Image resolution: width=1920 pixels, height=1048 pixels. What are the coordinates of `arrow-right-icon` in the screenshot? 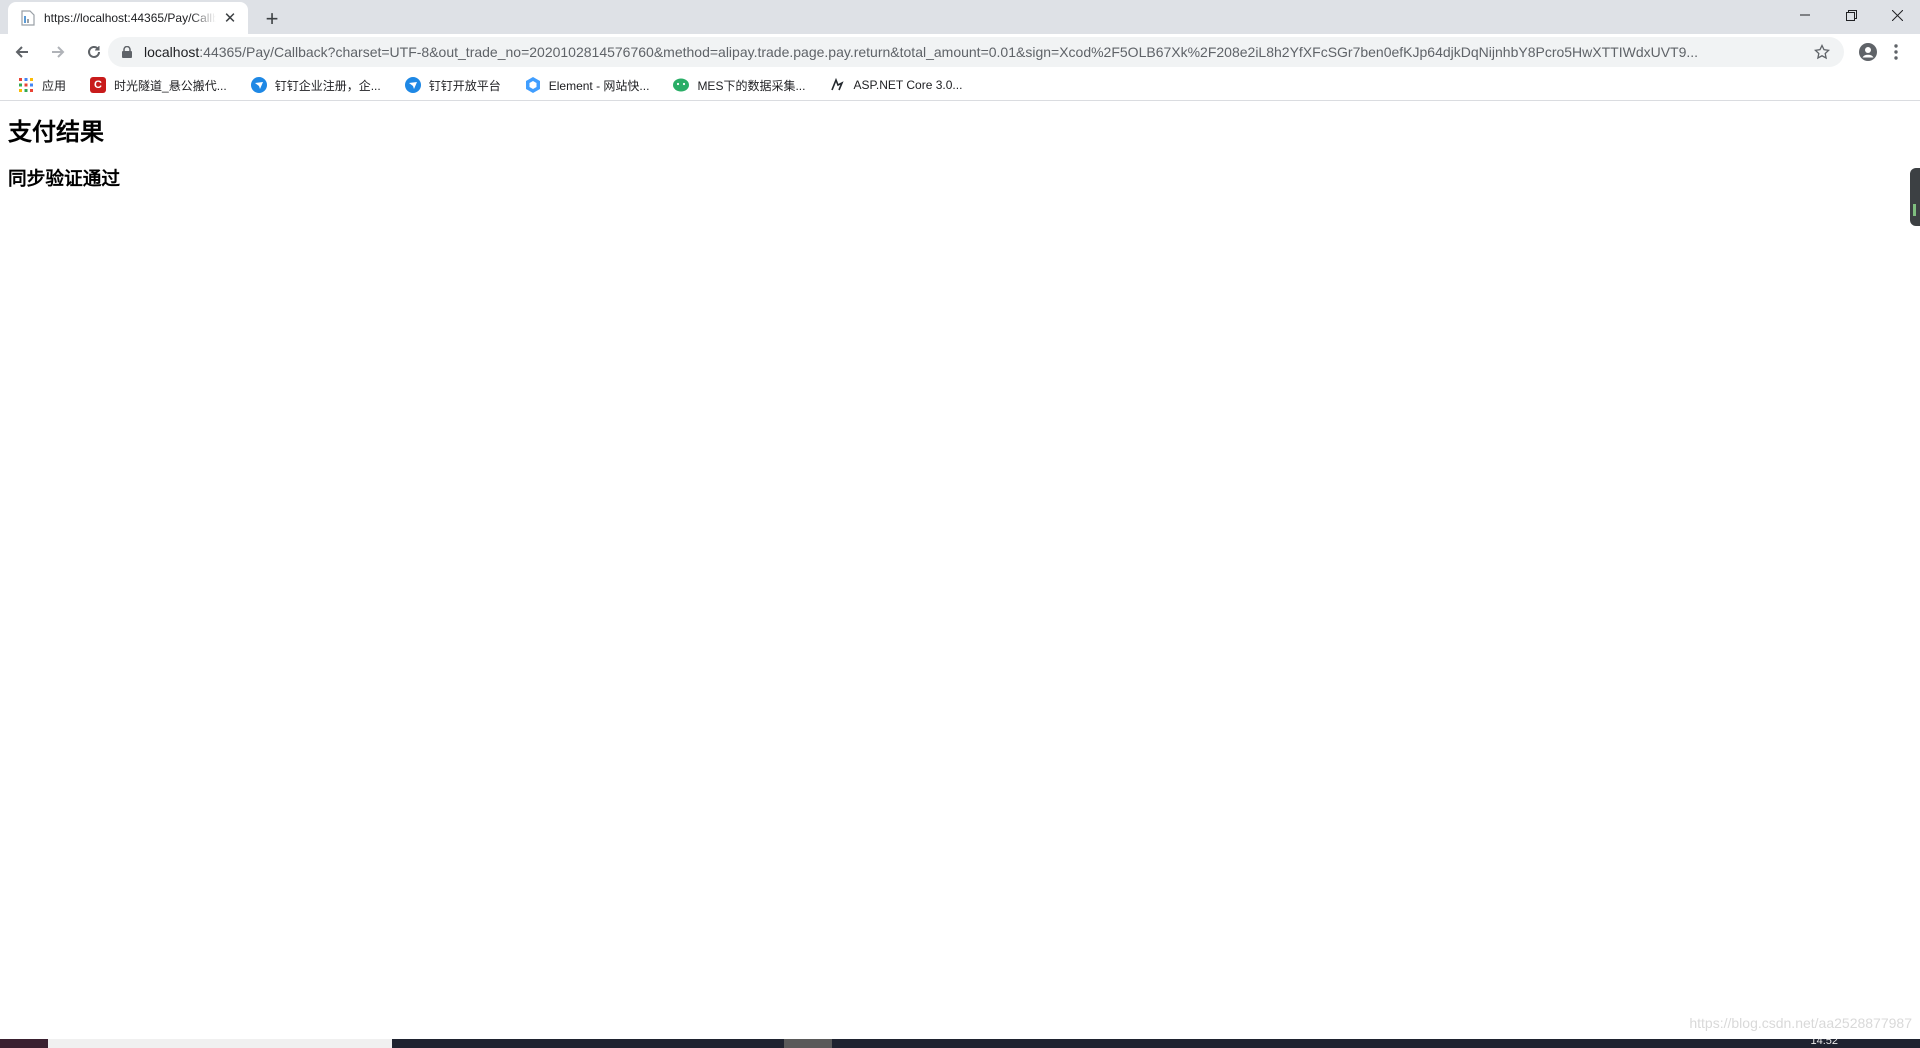 It's located at (58, 52).